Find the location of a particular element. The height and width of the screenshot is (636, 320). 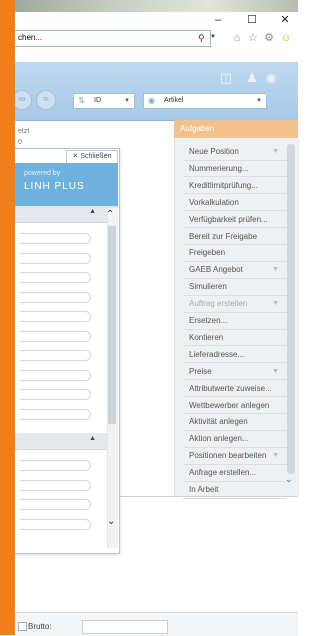

task-item: Vorkalkulation is located at coordinates (237, 202).